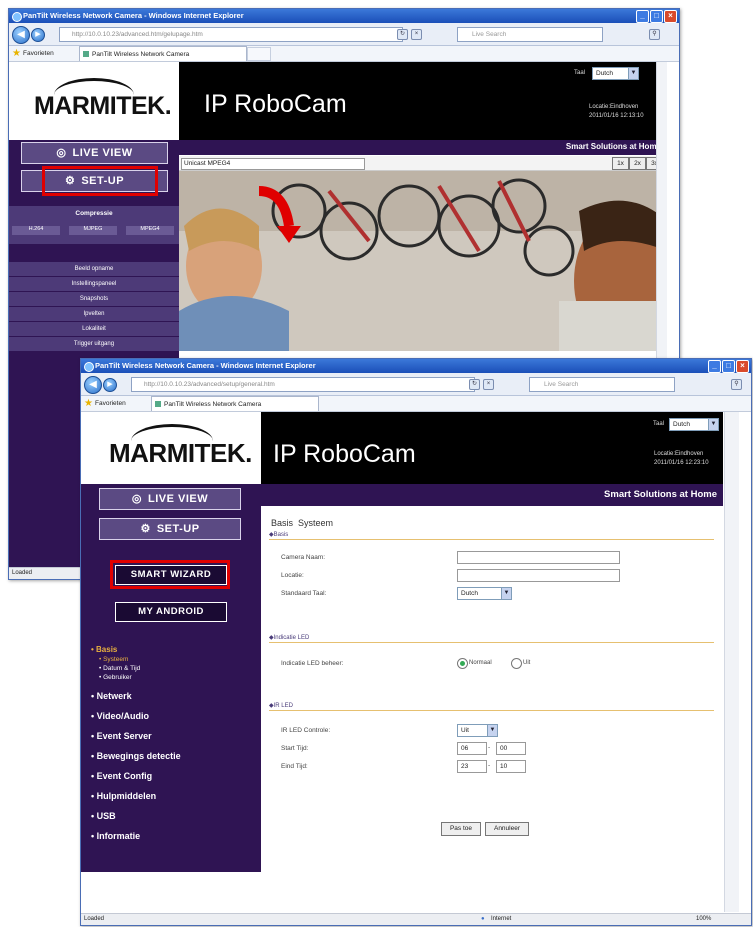 This screenshot has width=753, height=927. I want to click on nav-bewegings-detectie: • Bewegings detectie, so click(136, 756).